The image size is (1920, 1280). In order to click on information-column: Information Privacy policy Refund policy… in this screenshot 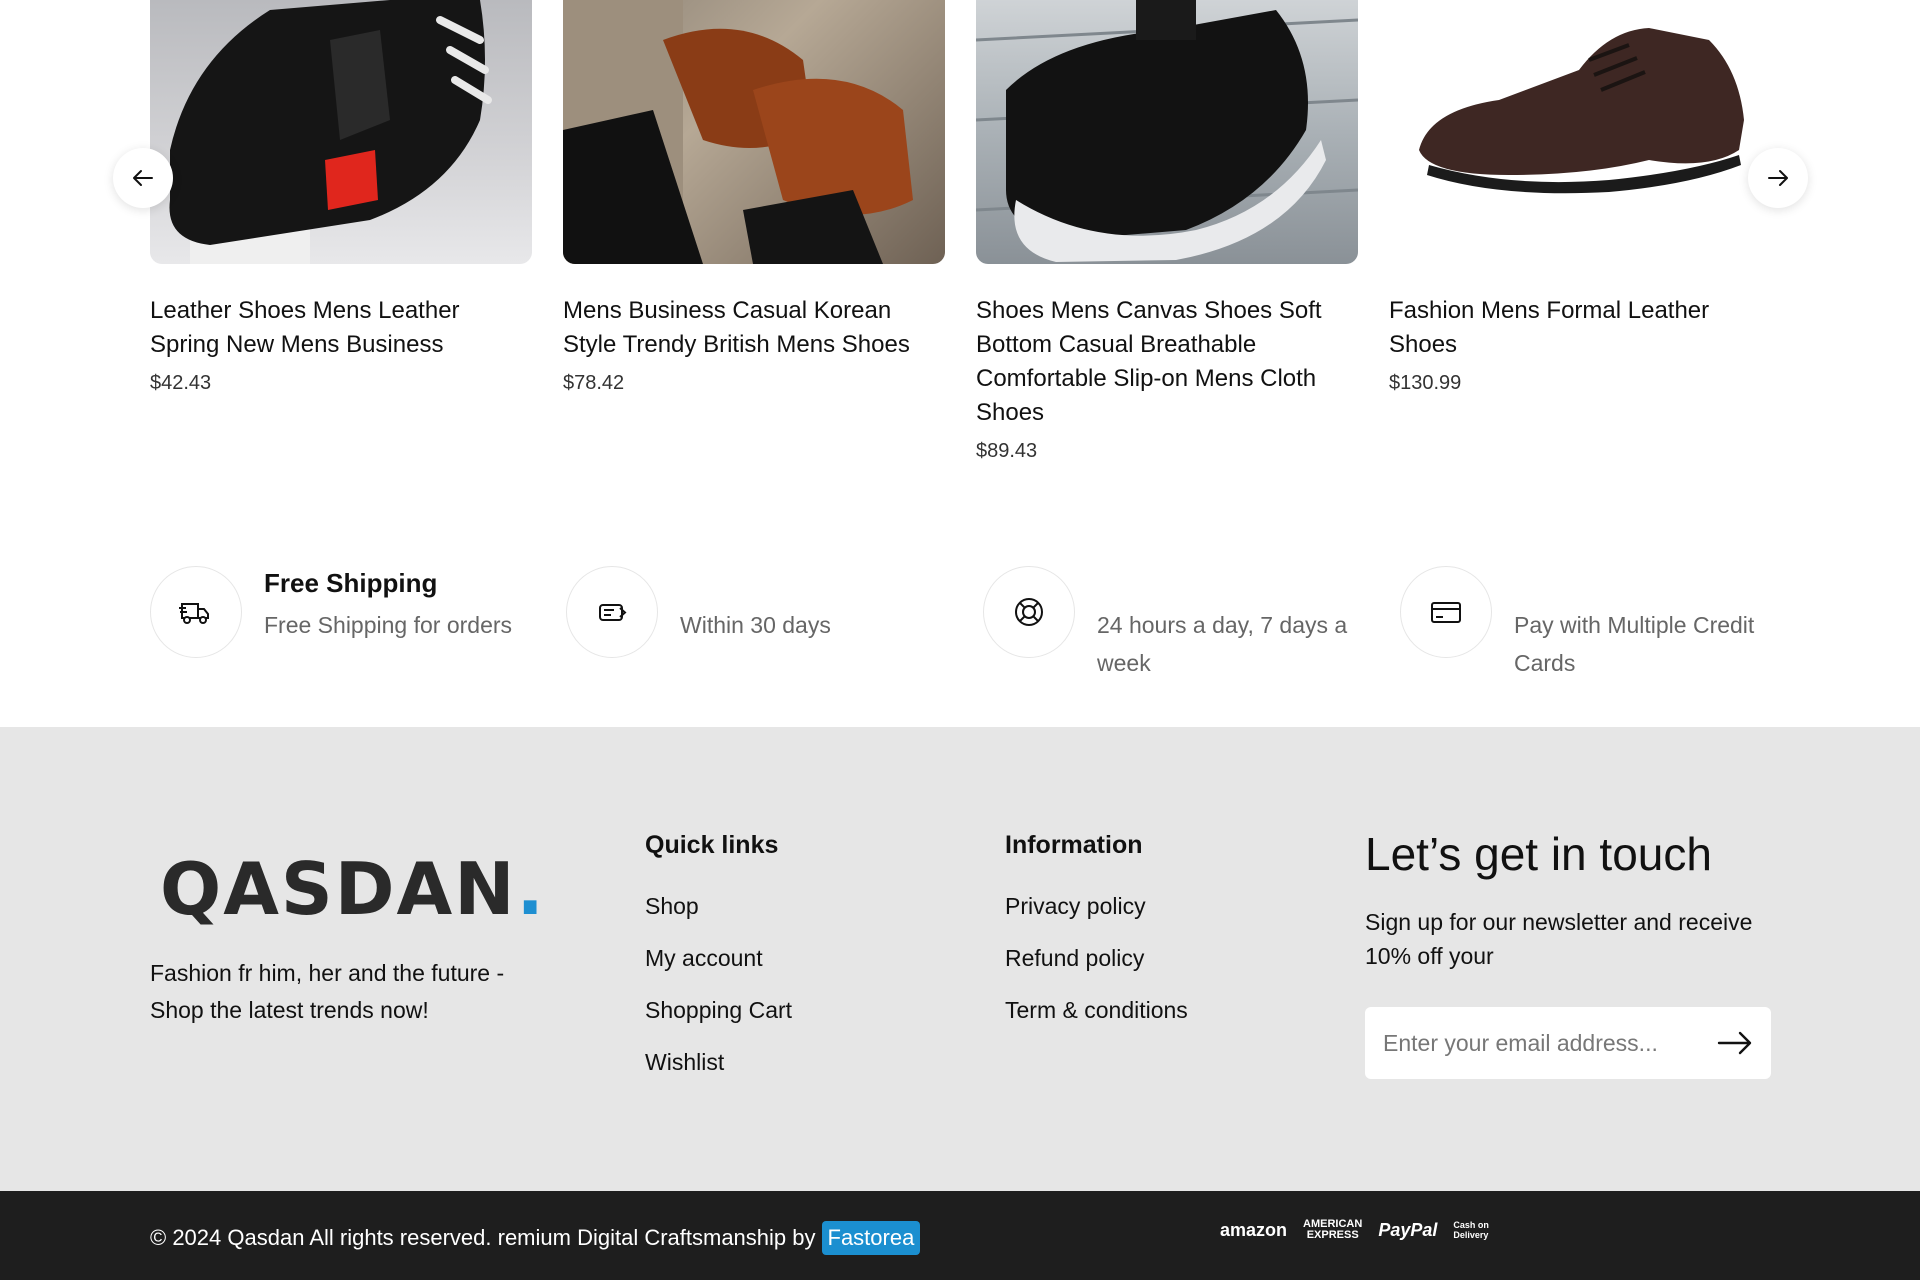, I will do `click(1096, 933)`.